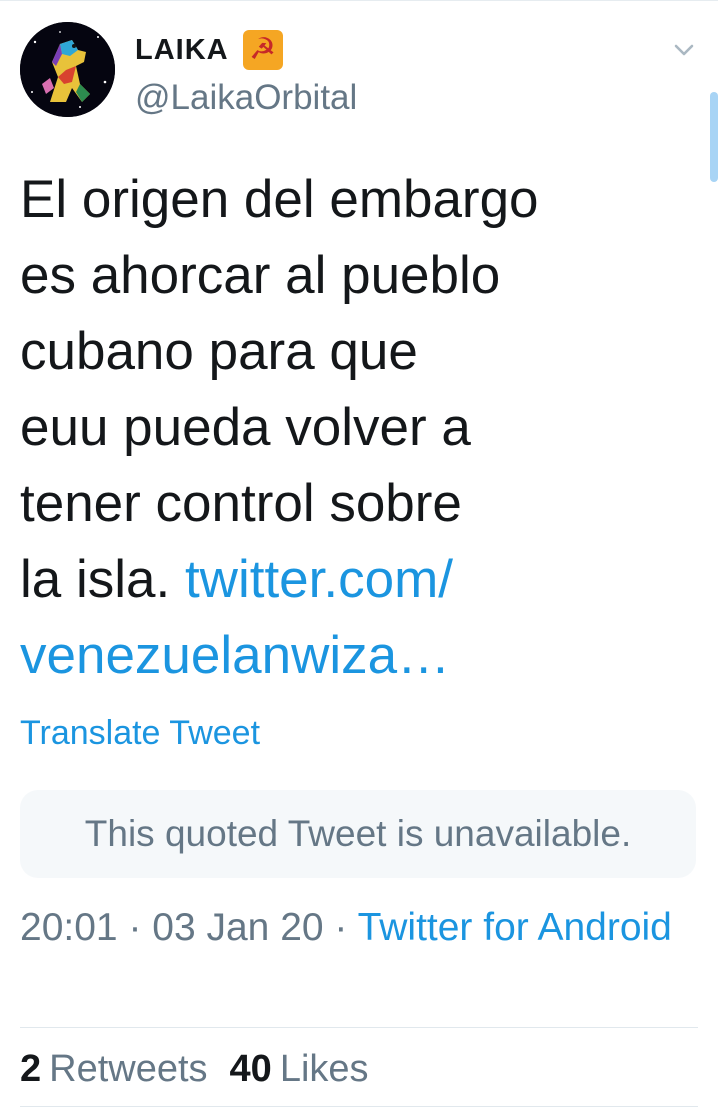  I want to click on tweet-text-fragment: la isla., so click(102, 579).